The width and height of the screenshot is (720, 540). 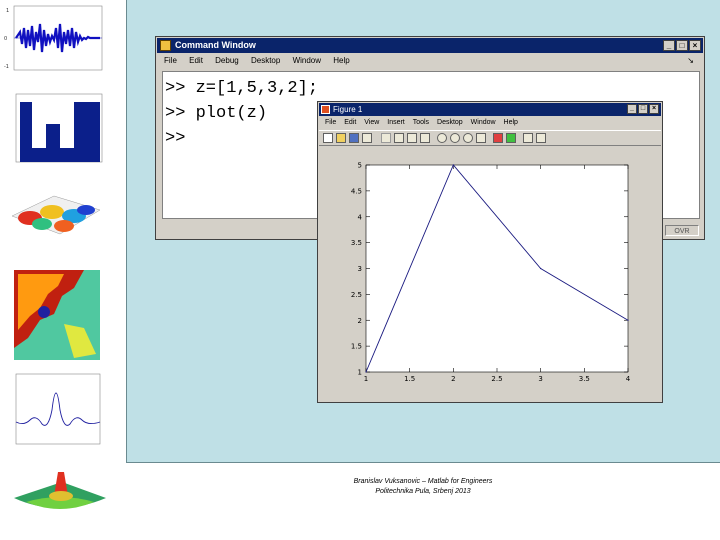 I want to click on y-tick-label: 2.5, so click(x=356, y=295).